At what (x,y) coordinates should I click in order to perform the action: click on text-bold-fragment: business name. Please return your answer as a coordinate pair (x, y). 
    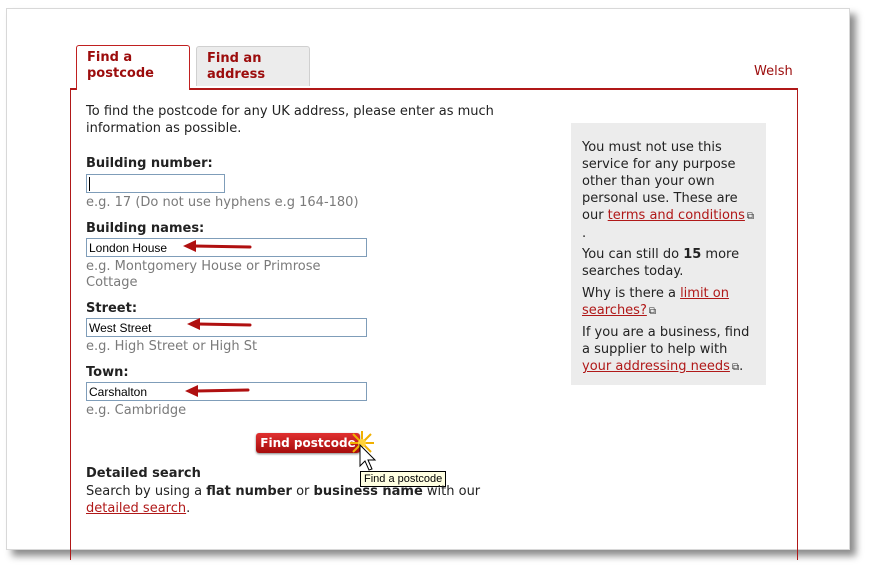
    Looking at the image, I should click on (368, 491).